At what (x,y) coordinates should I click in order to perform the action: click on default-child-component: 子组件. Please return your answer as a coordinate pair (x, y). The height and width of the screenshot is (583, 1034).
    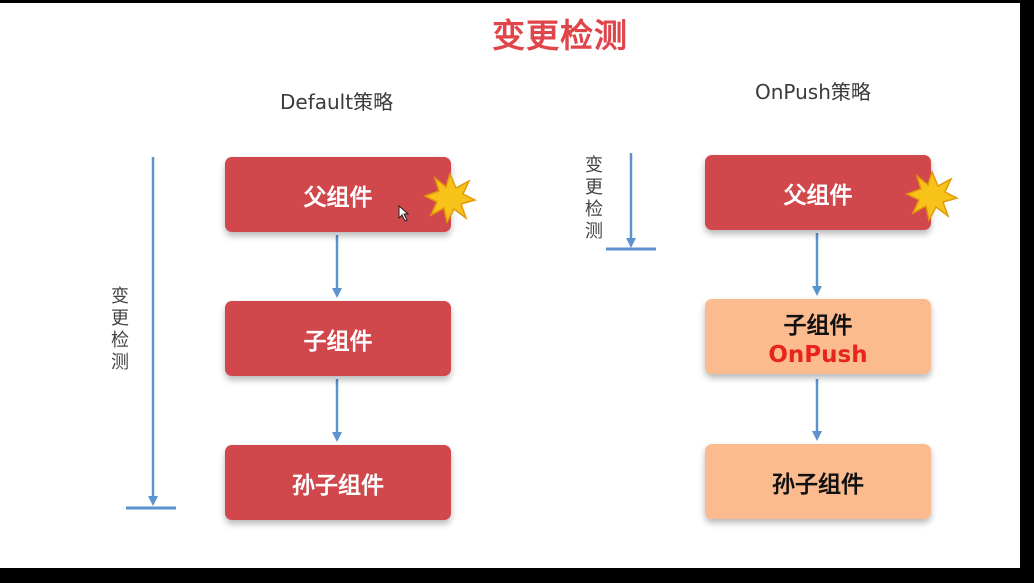
    Looking at the image, I should click on (338, 338).